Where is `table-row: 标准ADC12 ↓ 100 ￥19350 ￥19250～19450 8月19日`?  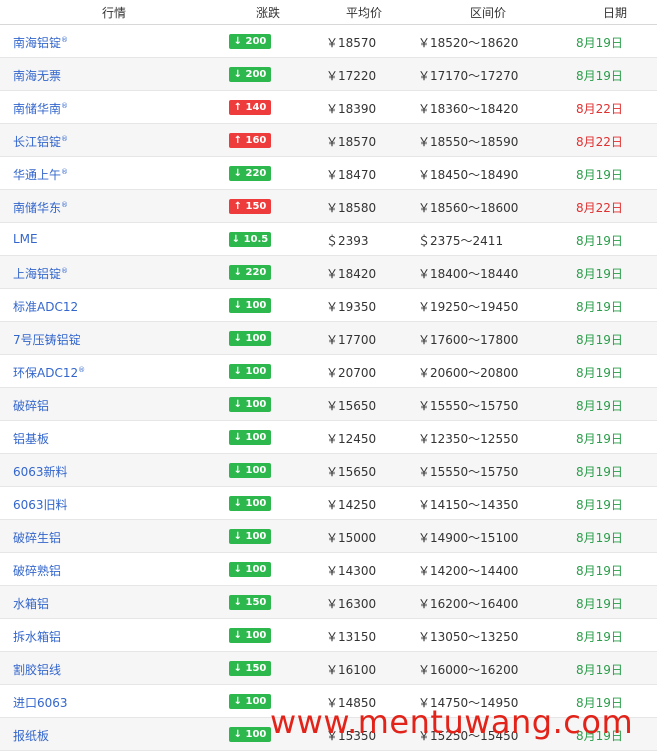 table-row: 标准ADC12 ↓ 100 ￥19350 ￥19250～19450 8月19日 is located at coordinates (328, 305).